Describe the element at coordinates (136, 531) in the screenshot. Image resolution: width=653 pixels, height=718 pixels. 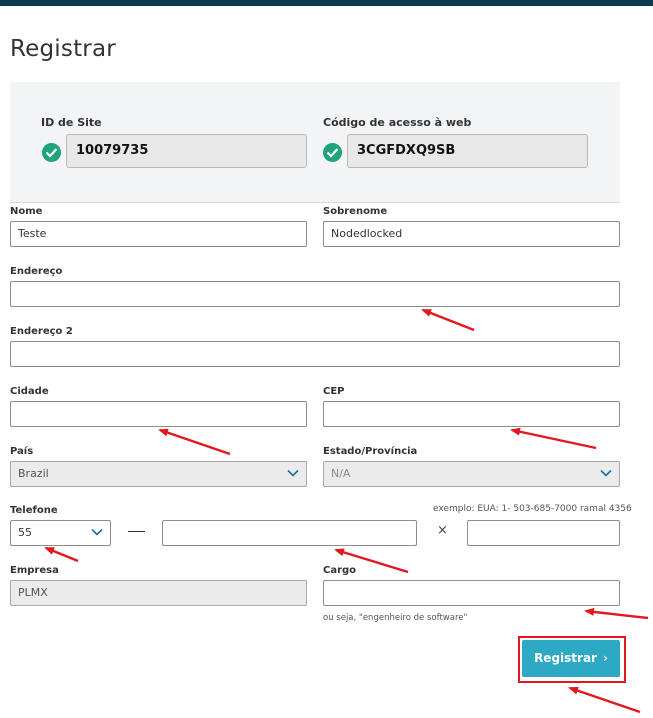
I see `telefone-dash-separator` at that location.